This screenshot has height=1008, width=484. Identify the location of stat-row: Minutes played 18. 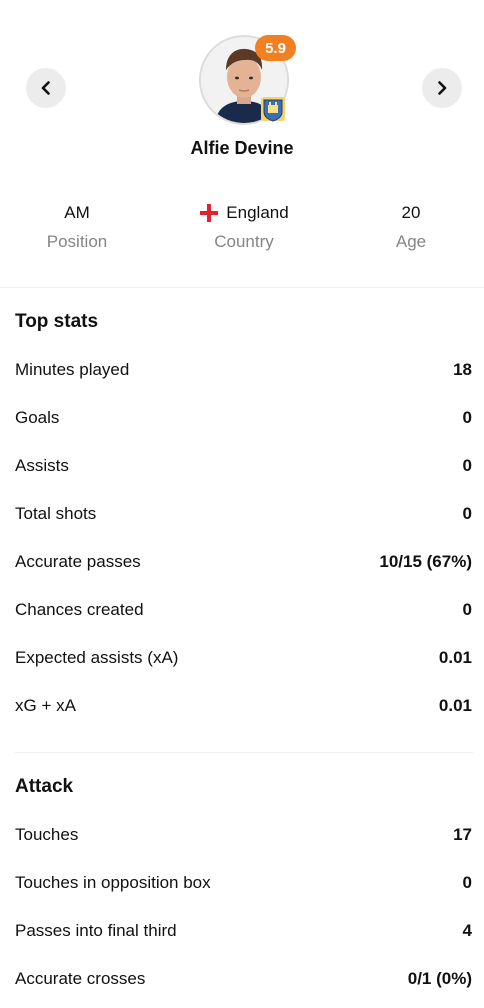
(242, 370).